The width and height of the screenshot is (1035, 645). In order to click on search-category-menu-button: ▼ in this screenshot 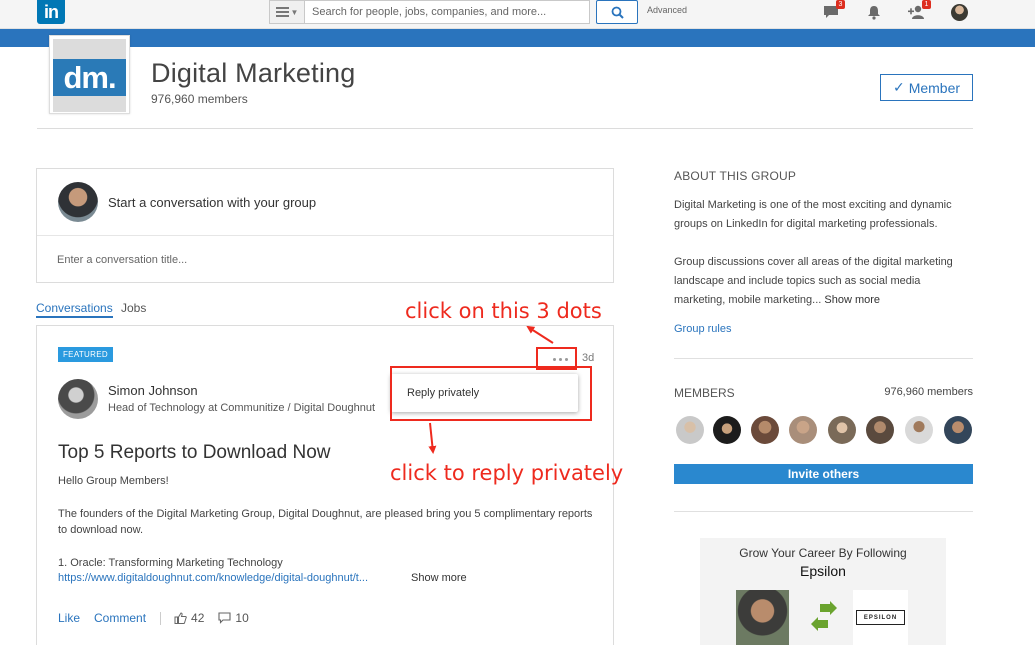, I will do `click(287, 12)`.